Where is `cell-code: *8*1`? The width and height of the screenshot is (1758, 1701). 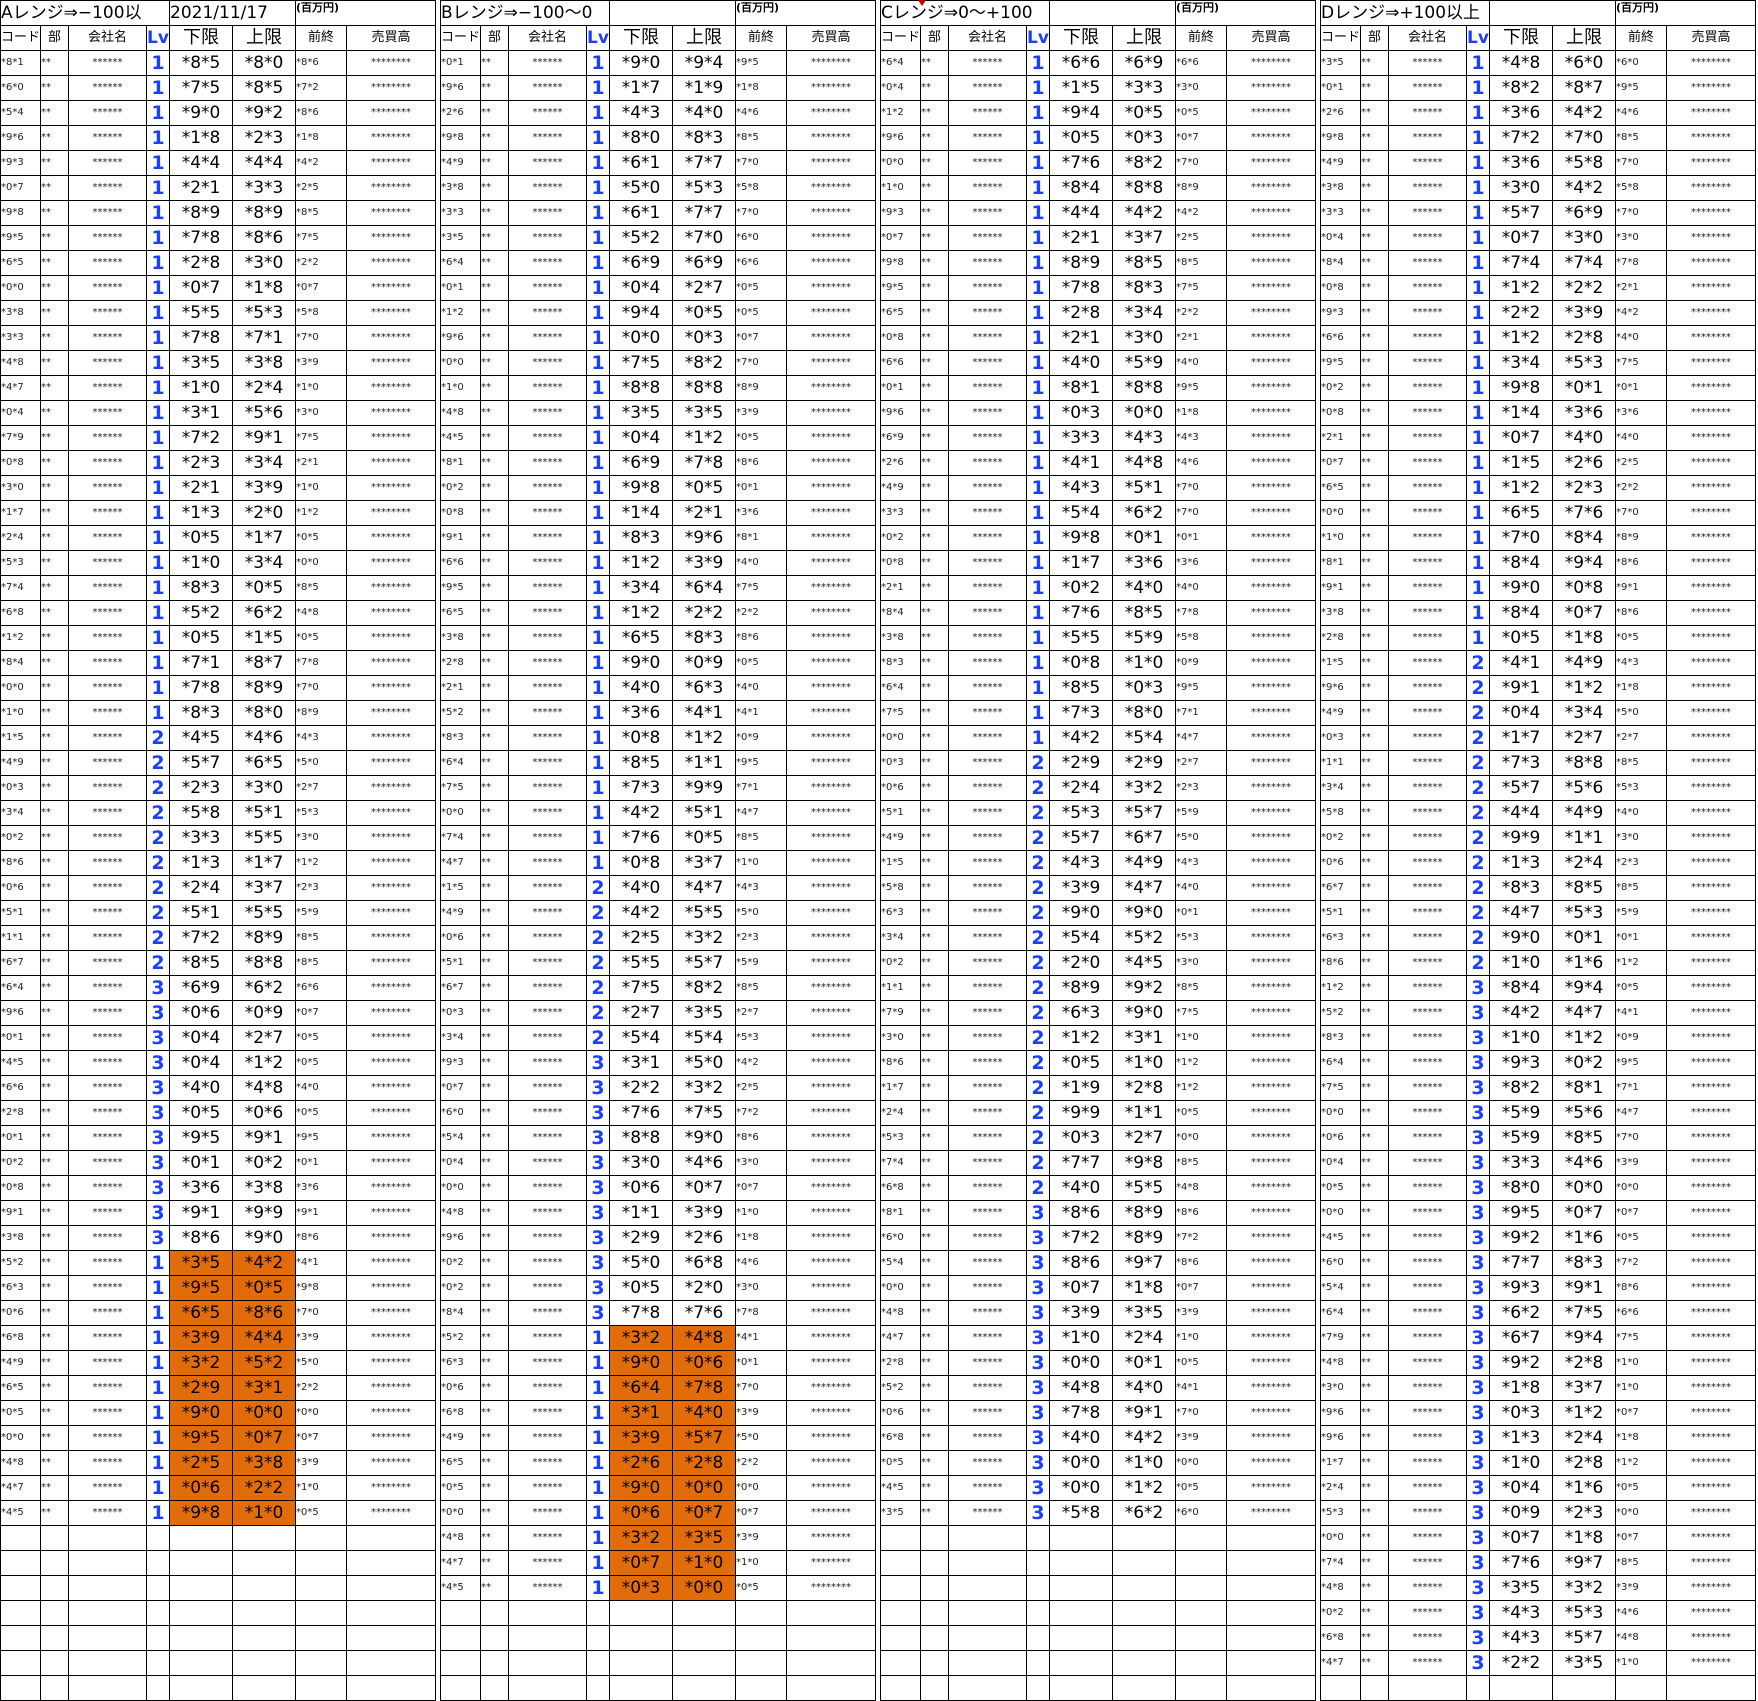
cell-code: *8*1 is located at coordinates (900, 1213).